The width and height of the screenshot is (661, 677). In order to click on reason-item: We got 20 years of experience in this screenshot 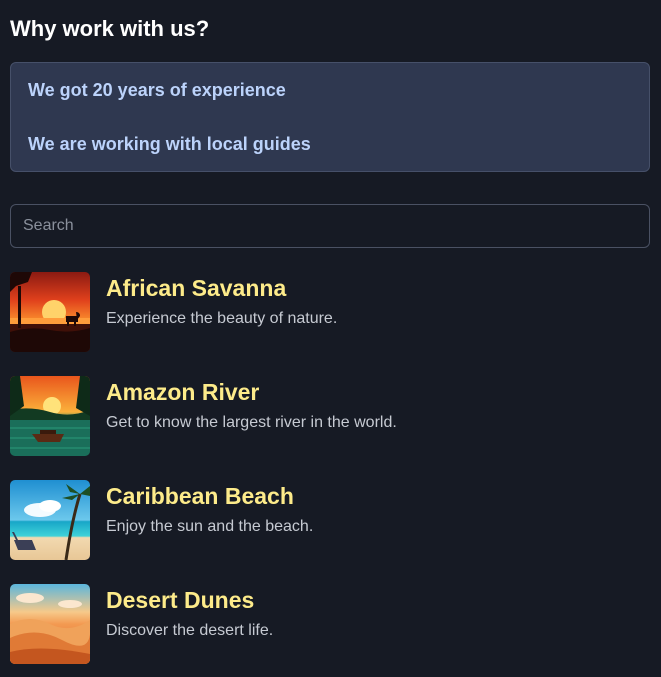, I will do `click(157, 90)`.